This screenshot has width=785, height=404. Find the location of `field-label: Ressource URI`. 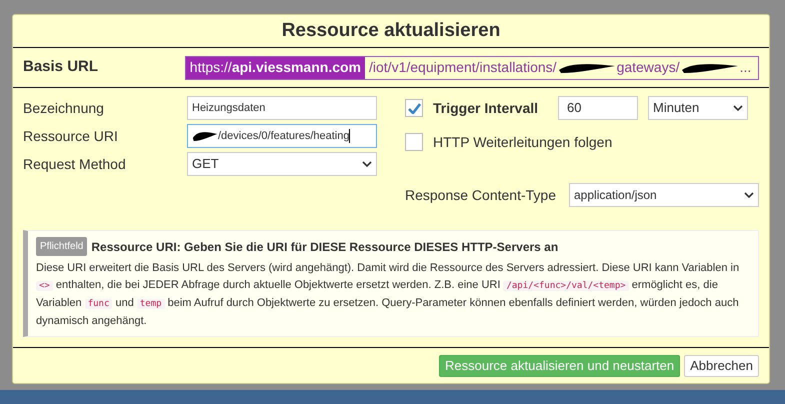

field-label: Ressource URI is located at coordinates (71, 136).